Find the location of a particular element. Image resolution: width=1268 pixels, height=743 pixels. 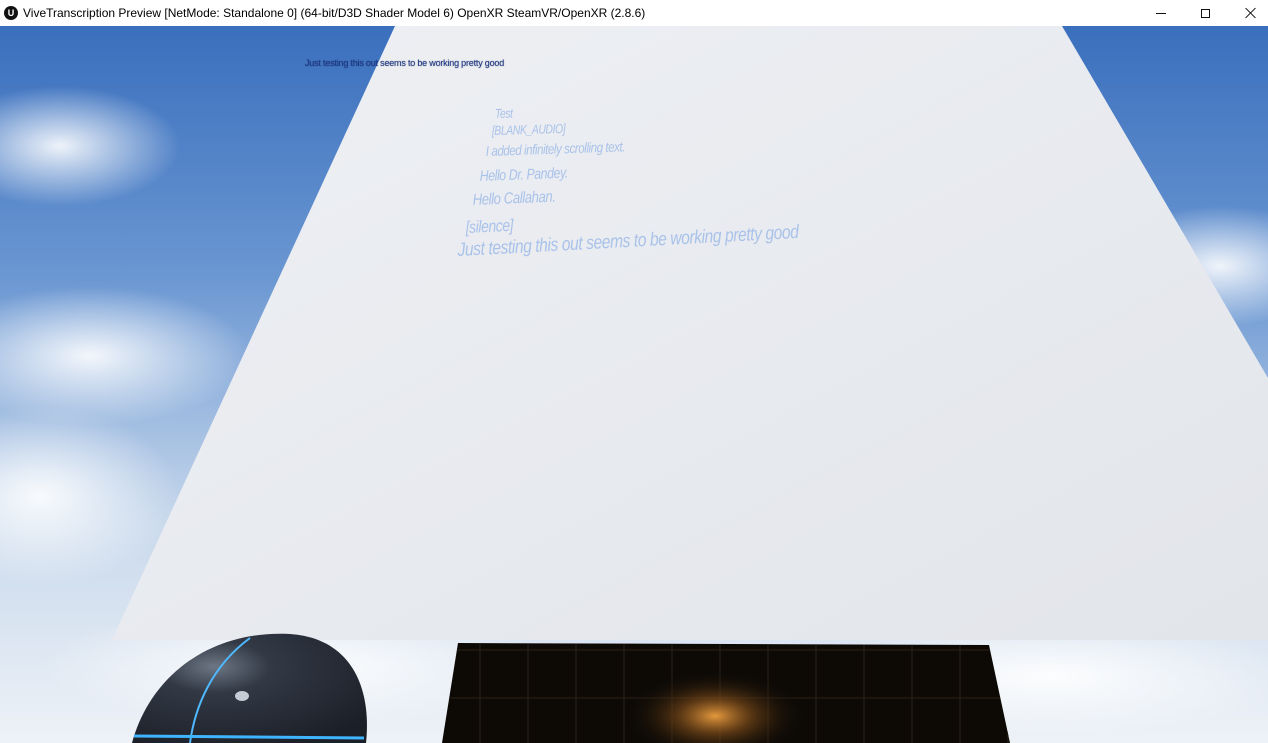

close-icon is located at coordinates (1251, 13).